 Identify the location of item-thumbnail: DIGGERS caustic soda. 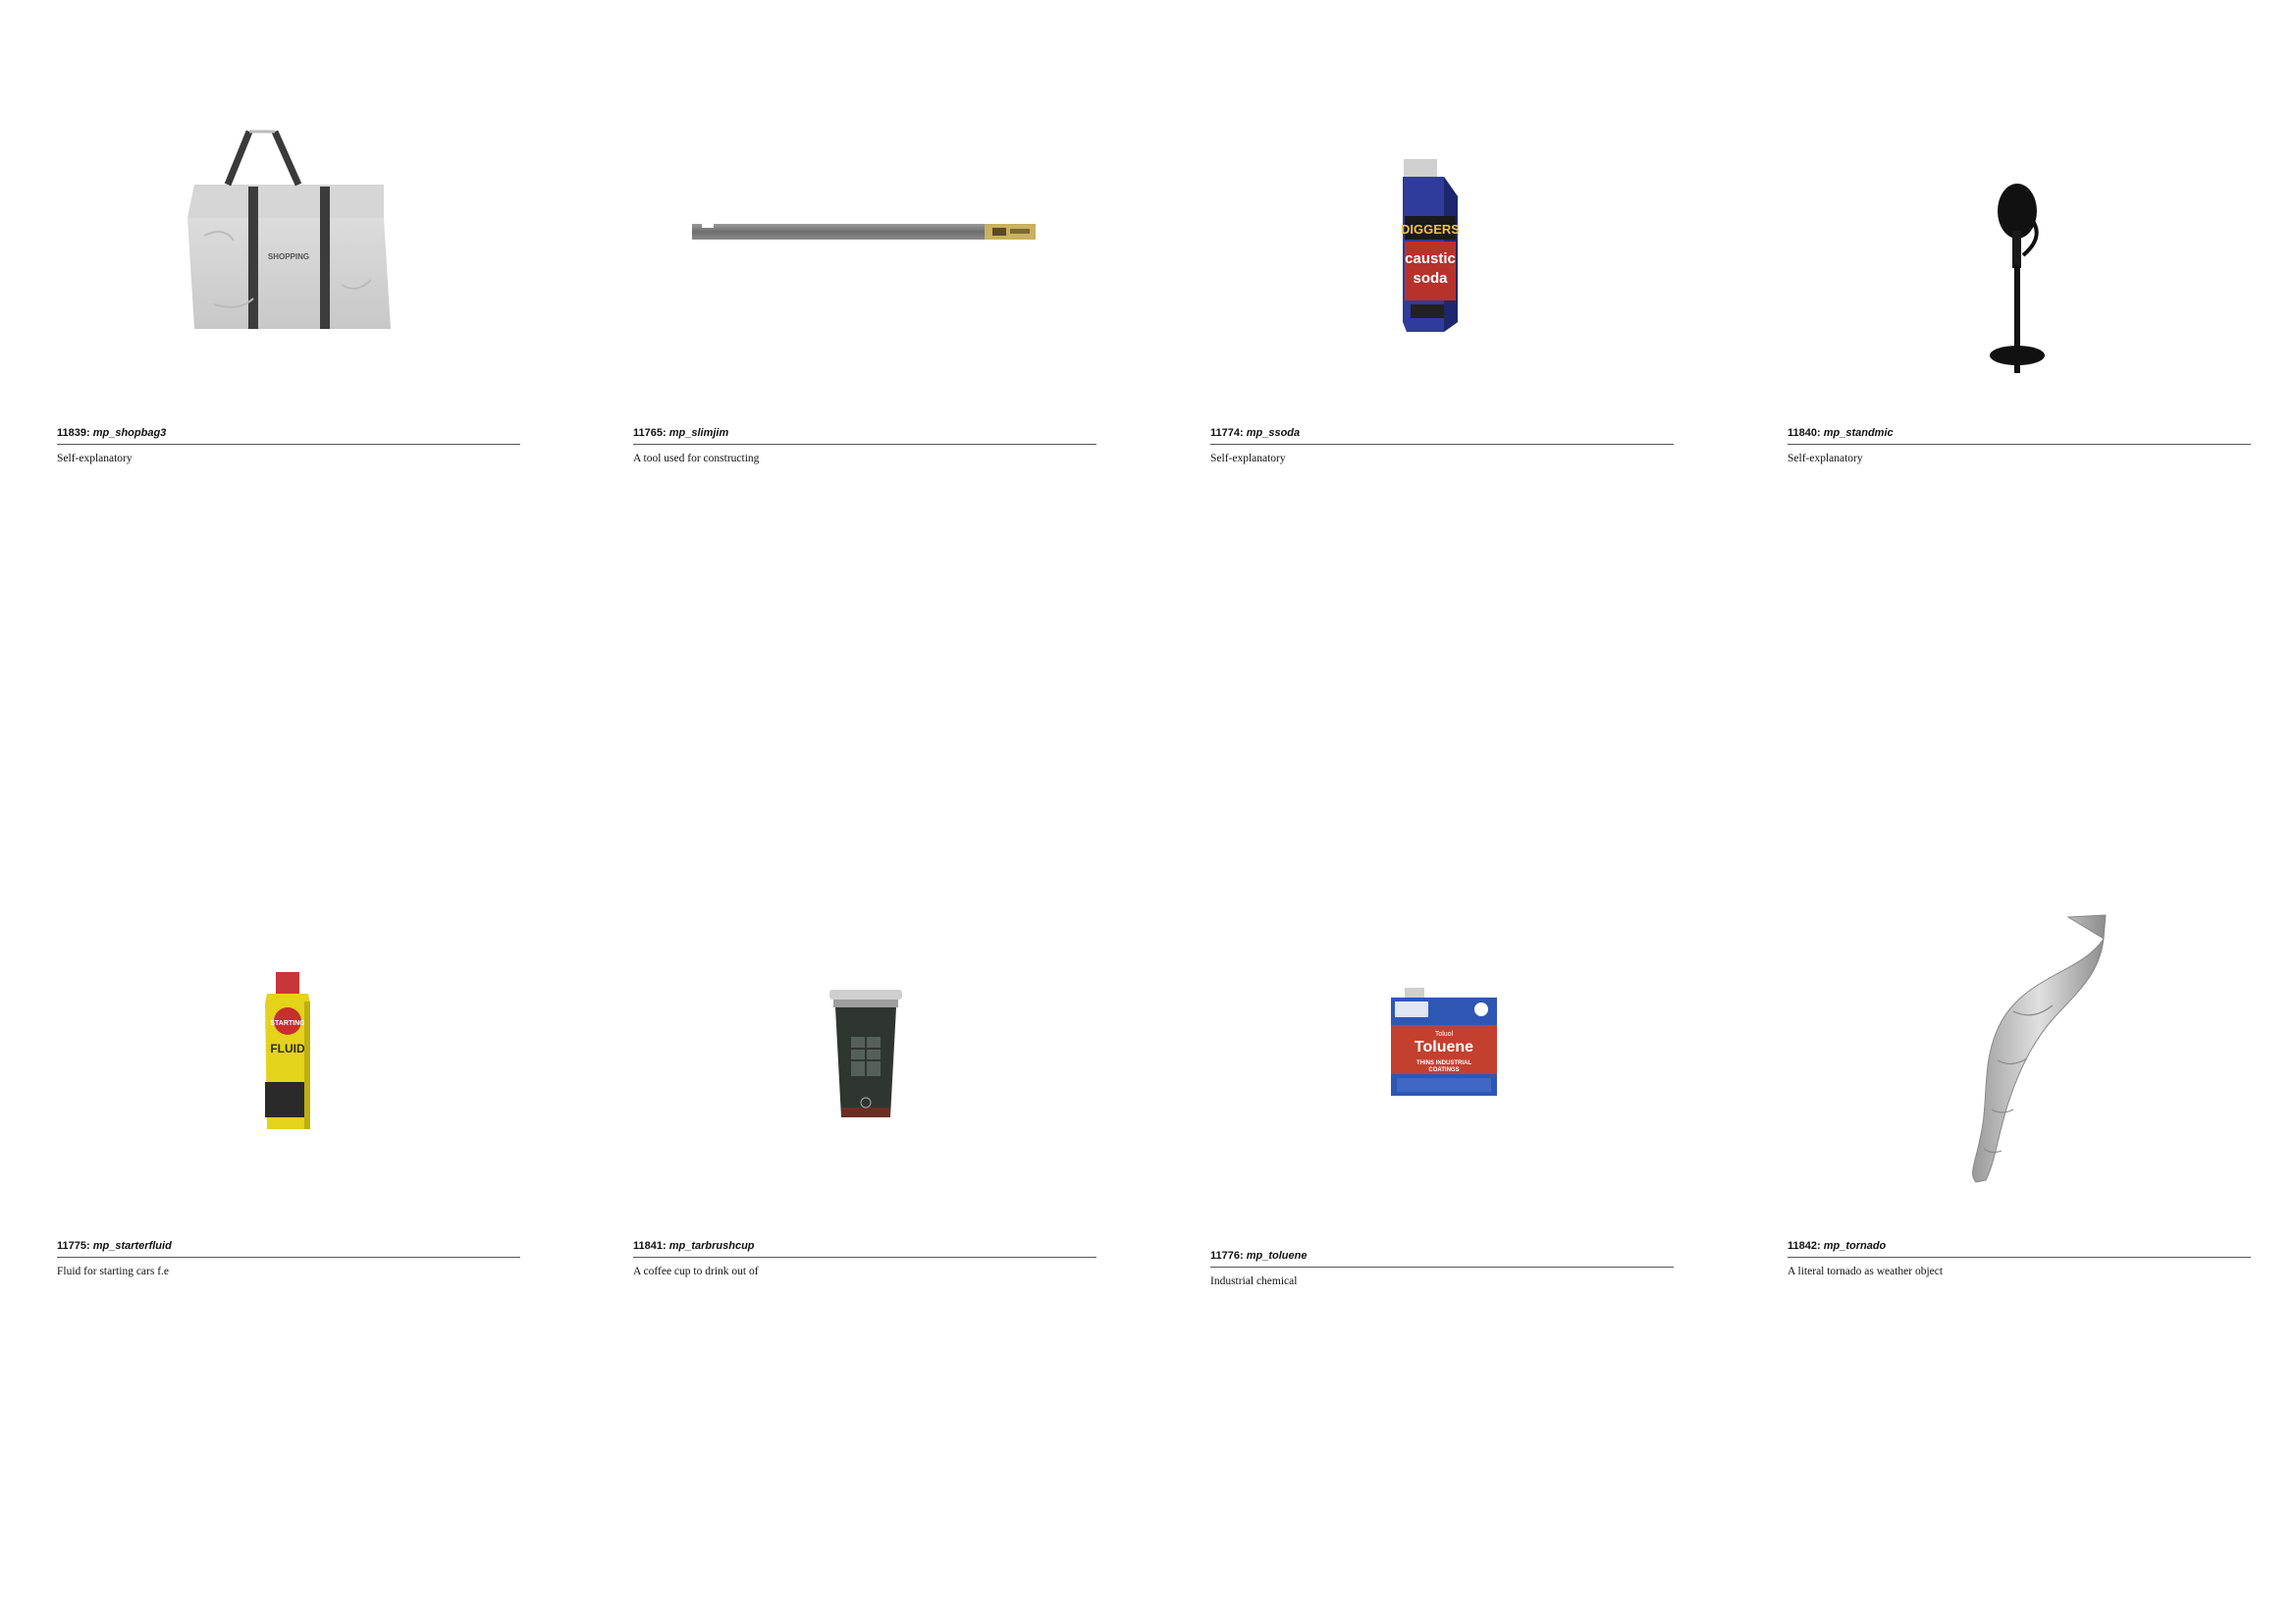
(1442, 231).